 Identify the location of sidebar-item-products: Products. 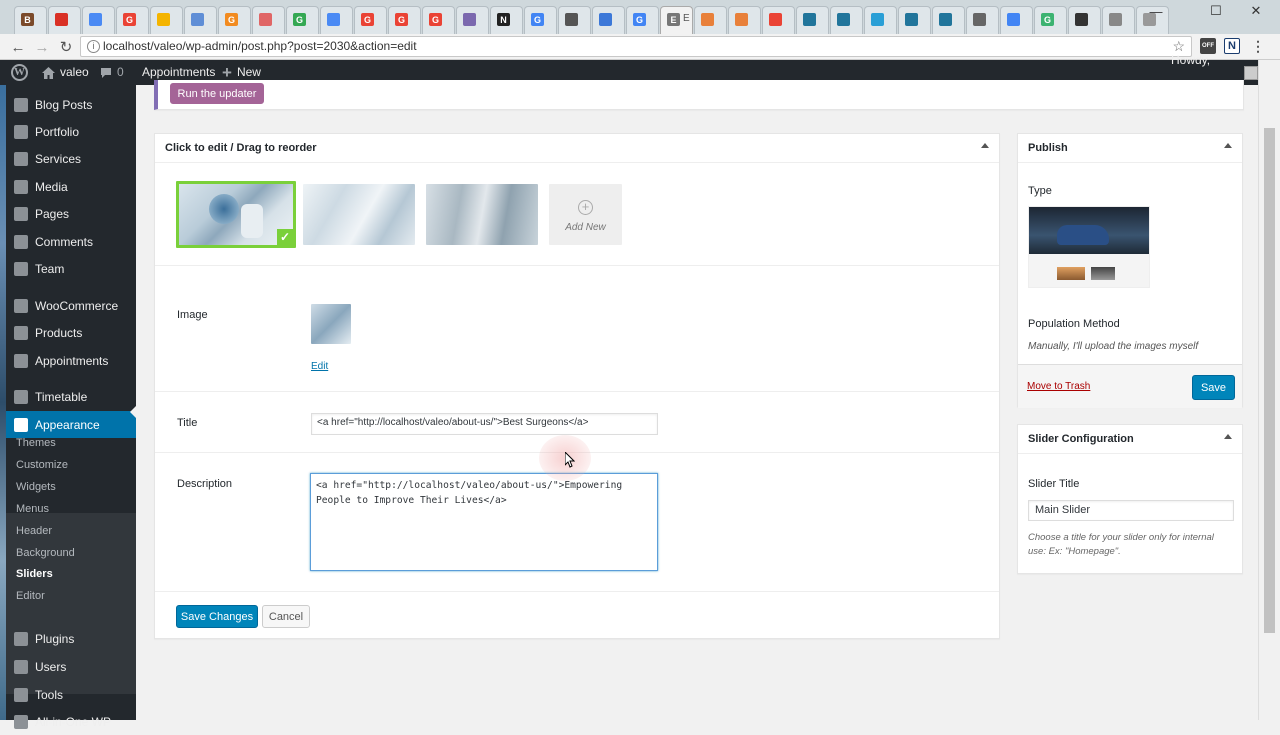
(68, 332).